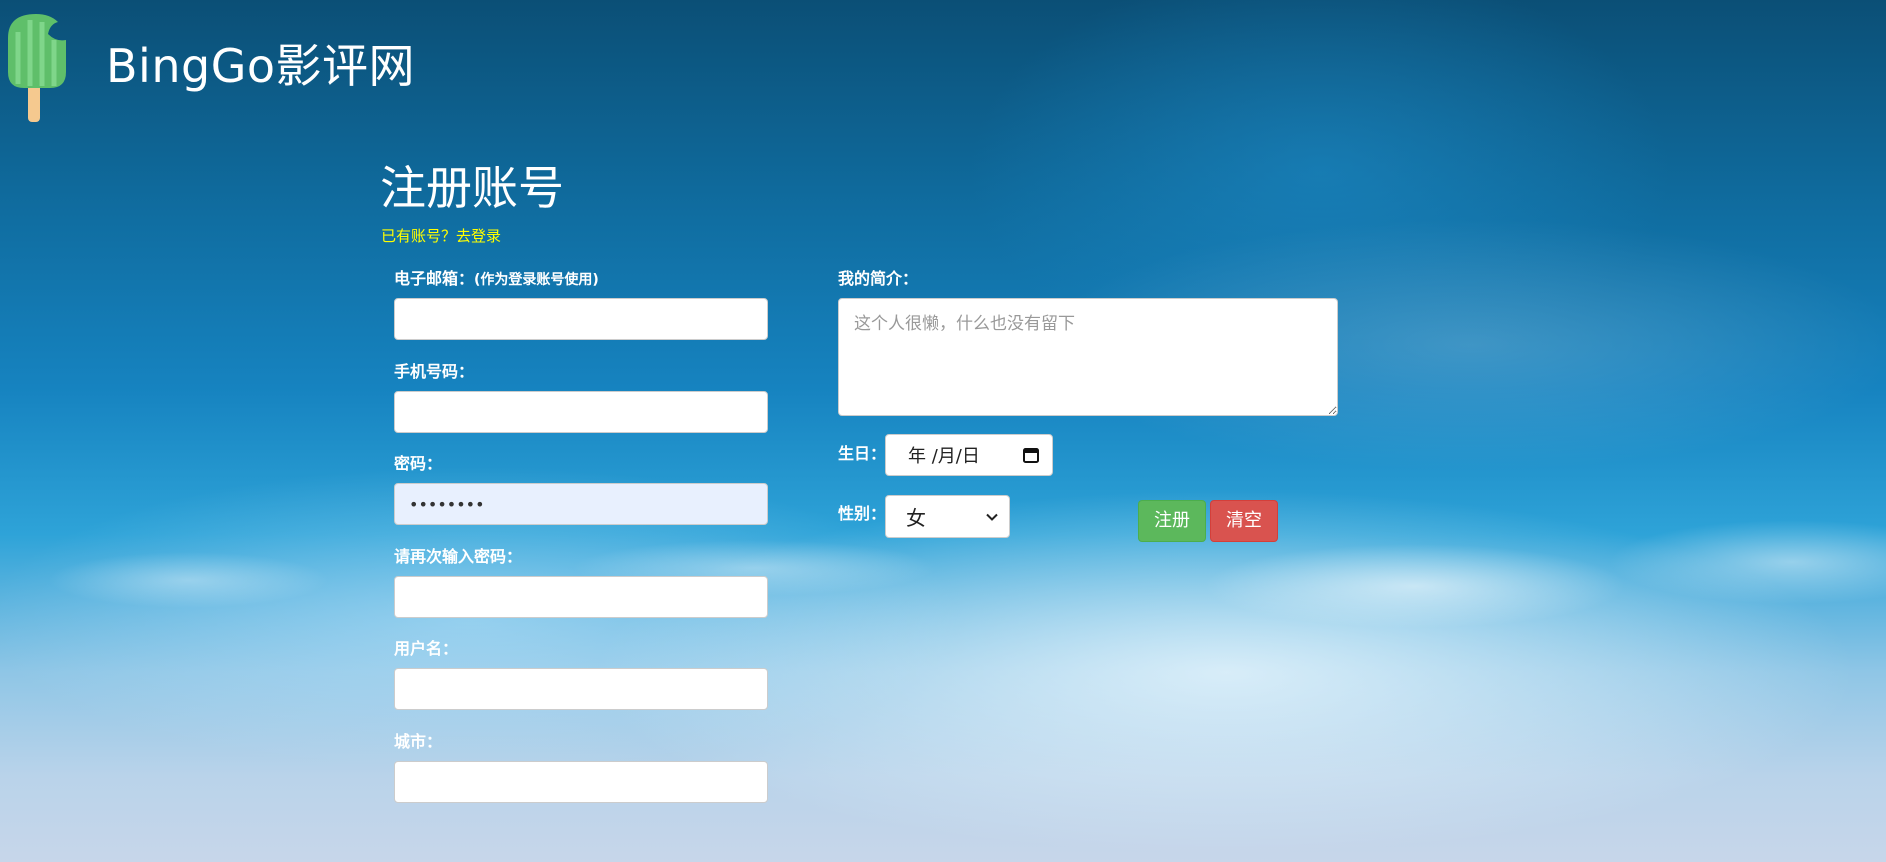  I want to click on bio-textarea, so click(1088, 357).